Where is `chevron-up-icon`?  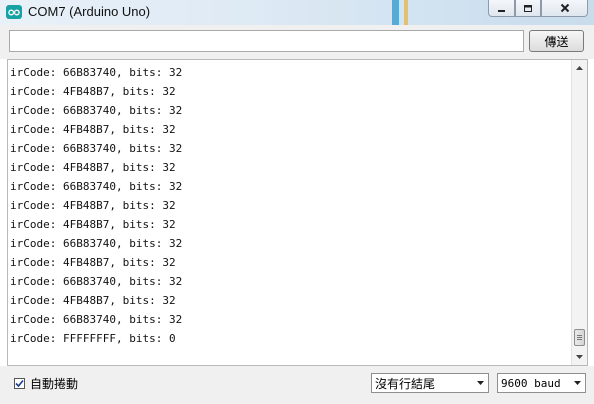 chevron-up-icon is located at coordinates (579, 68).